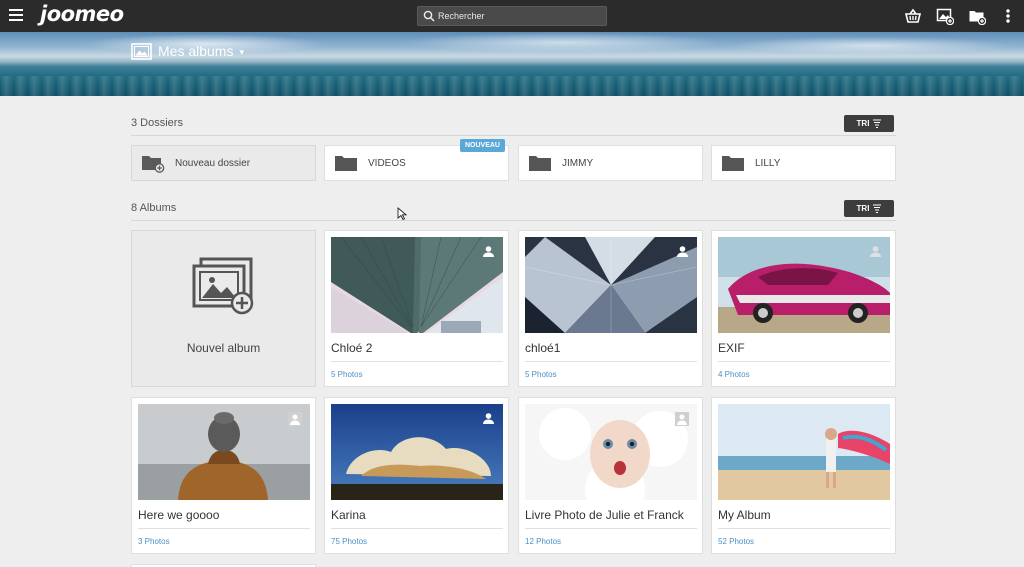 The height and width of the screenshot is (567, 1024). What do you see at coordinates (179, 515) in the screenshot?
I see `album-title: Here we goooo` at bounding box center [179, 515].